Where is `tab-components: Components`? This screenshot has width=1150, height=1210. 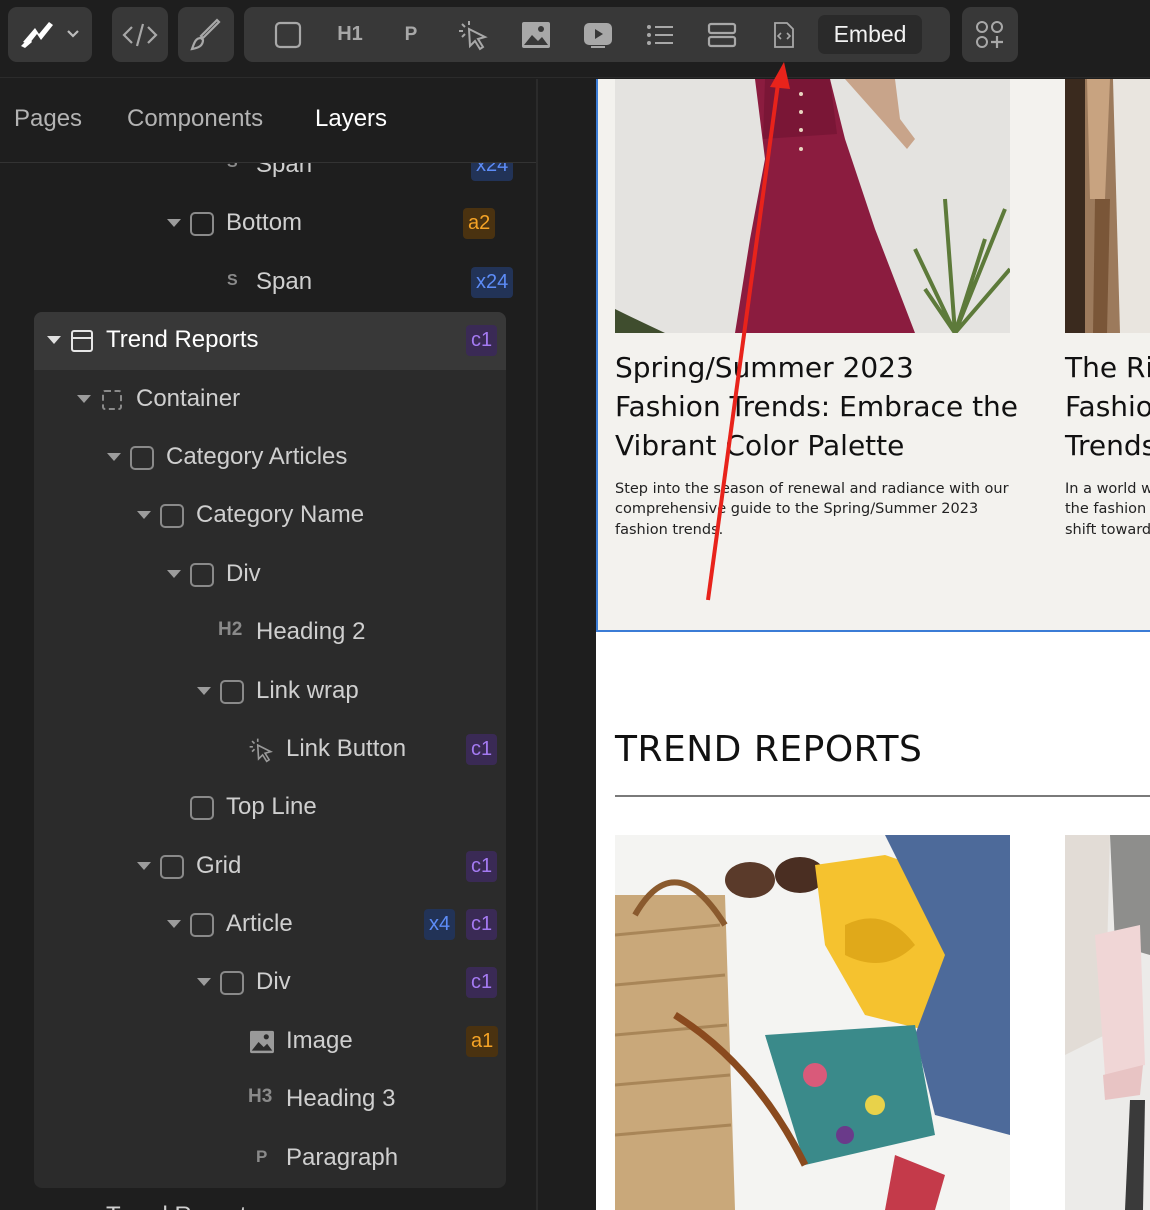
tab-components: Components is located at coordinates (195, 119).